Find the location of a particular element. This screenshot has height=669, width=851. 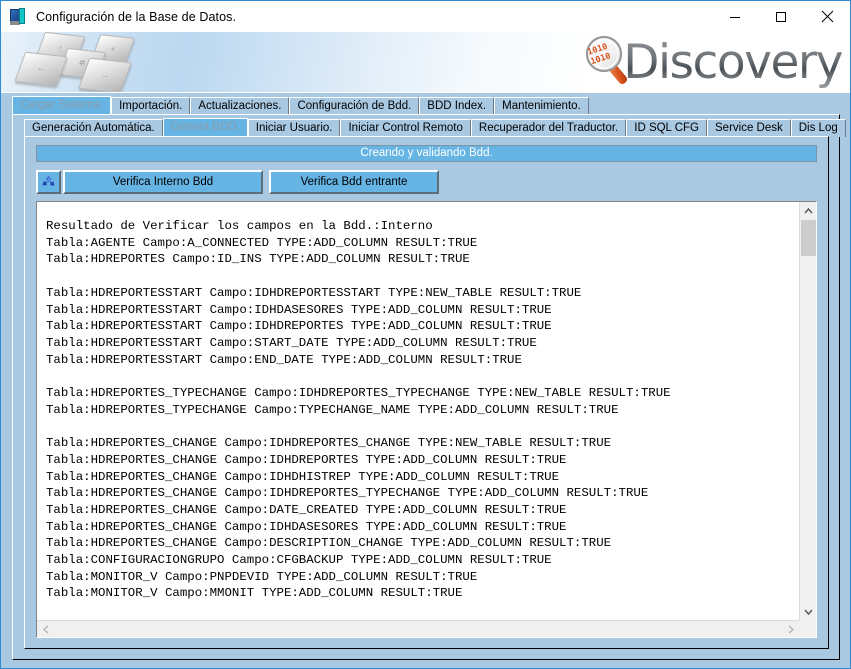

minimize-button is located at coordinates (735, 16).